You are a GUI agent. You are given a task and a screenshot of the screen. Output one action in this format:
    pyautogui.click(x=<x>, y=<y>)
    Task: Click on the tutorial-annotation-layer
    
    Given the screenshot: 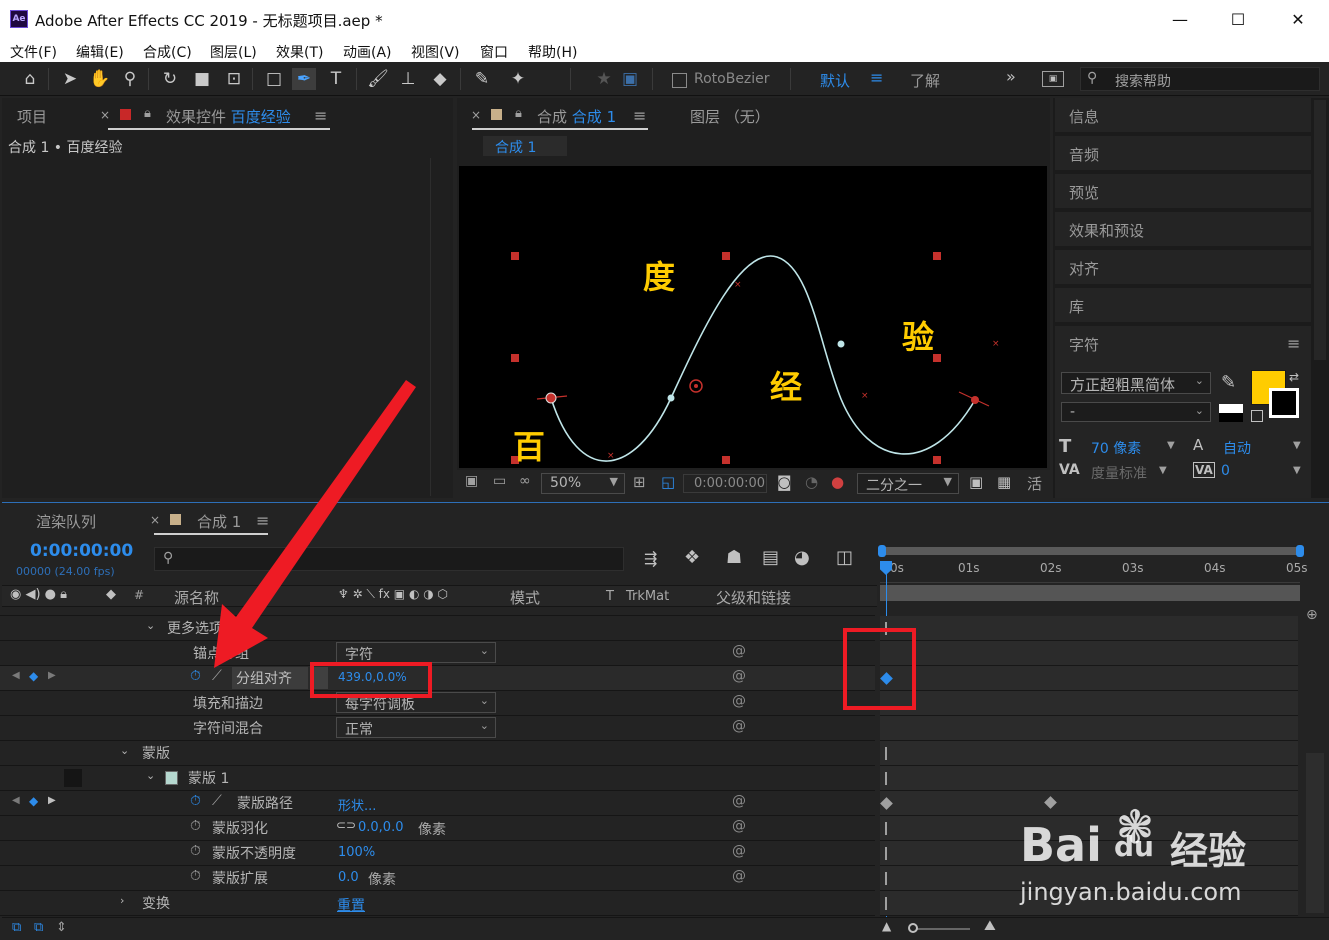 What is the action you would take?
    pyautogui.click(x=315, y=524)
    